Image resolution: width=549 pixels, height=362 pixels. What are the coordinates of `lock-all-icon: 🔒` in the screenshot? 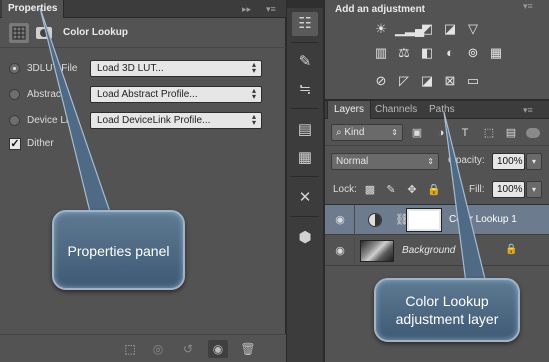 It's located at (434, 190).